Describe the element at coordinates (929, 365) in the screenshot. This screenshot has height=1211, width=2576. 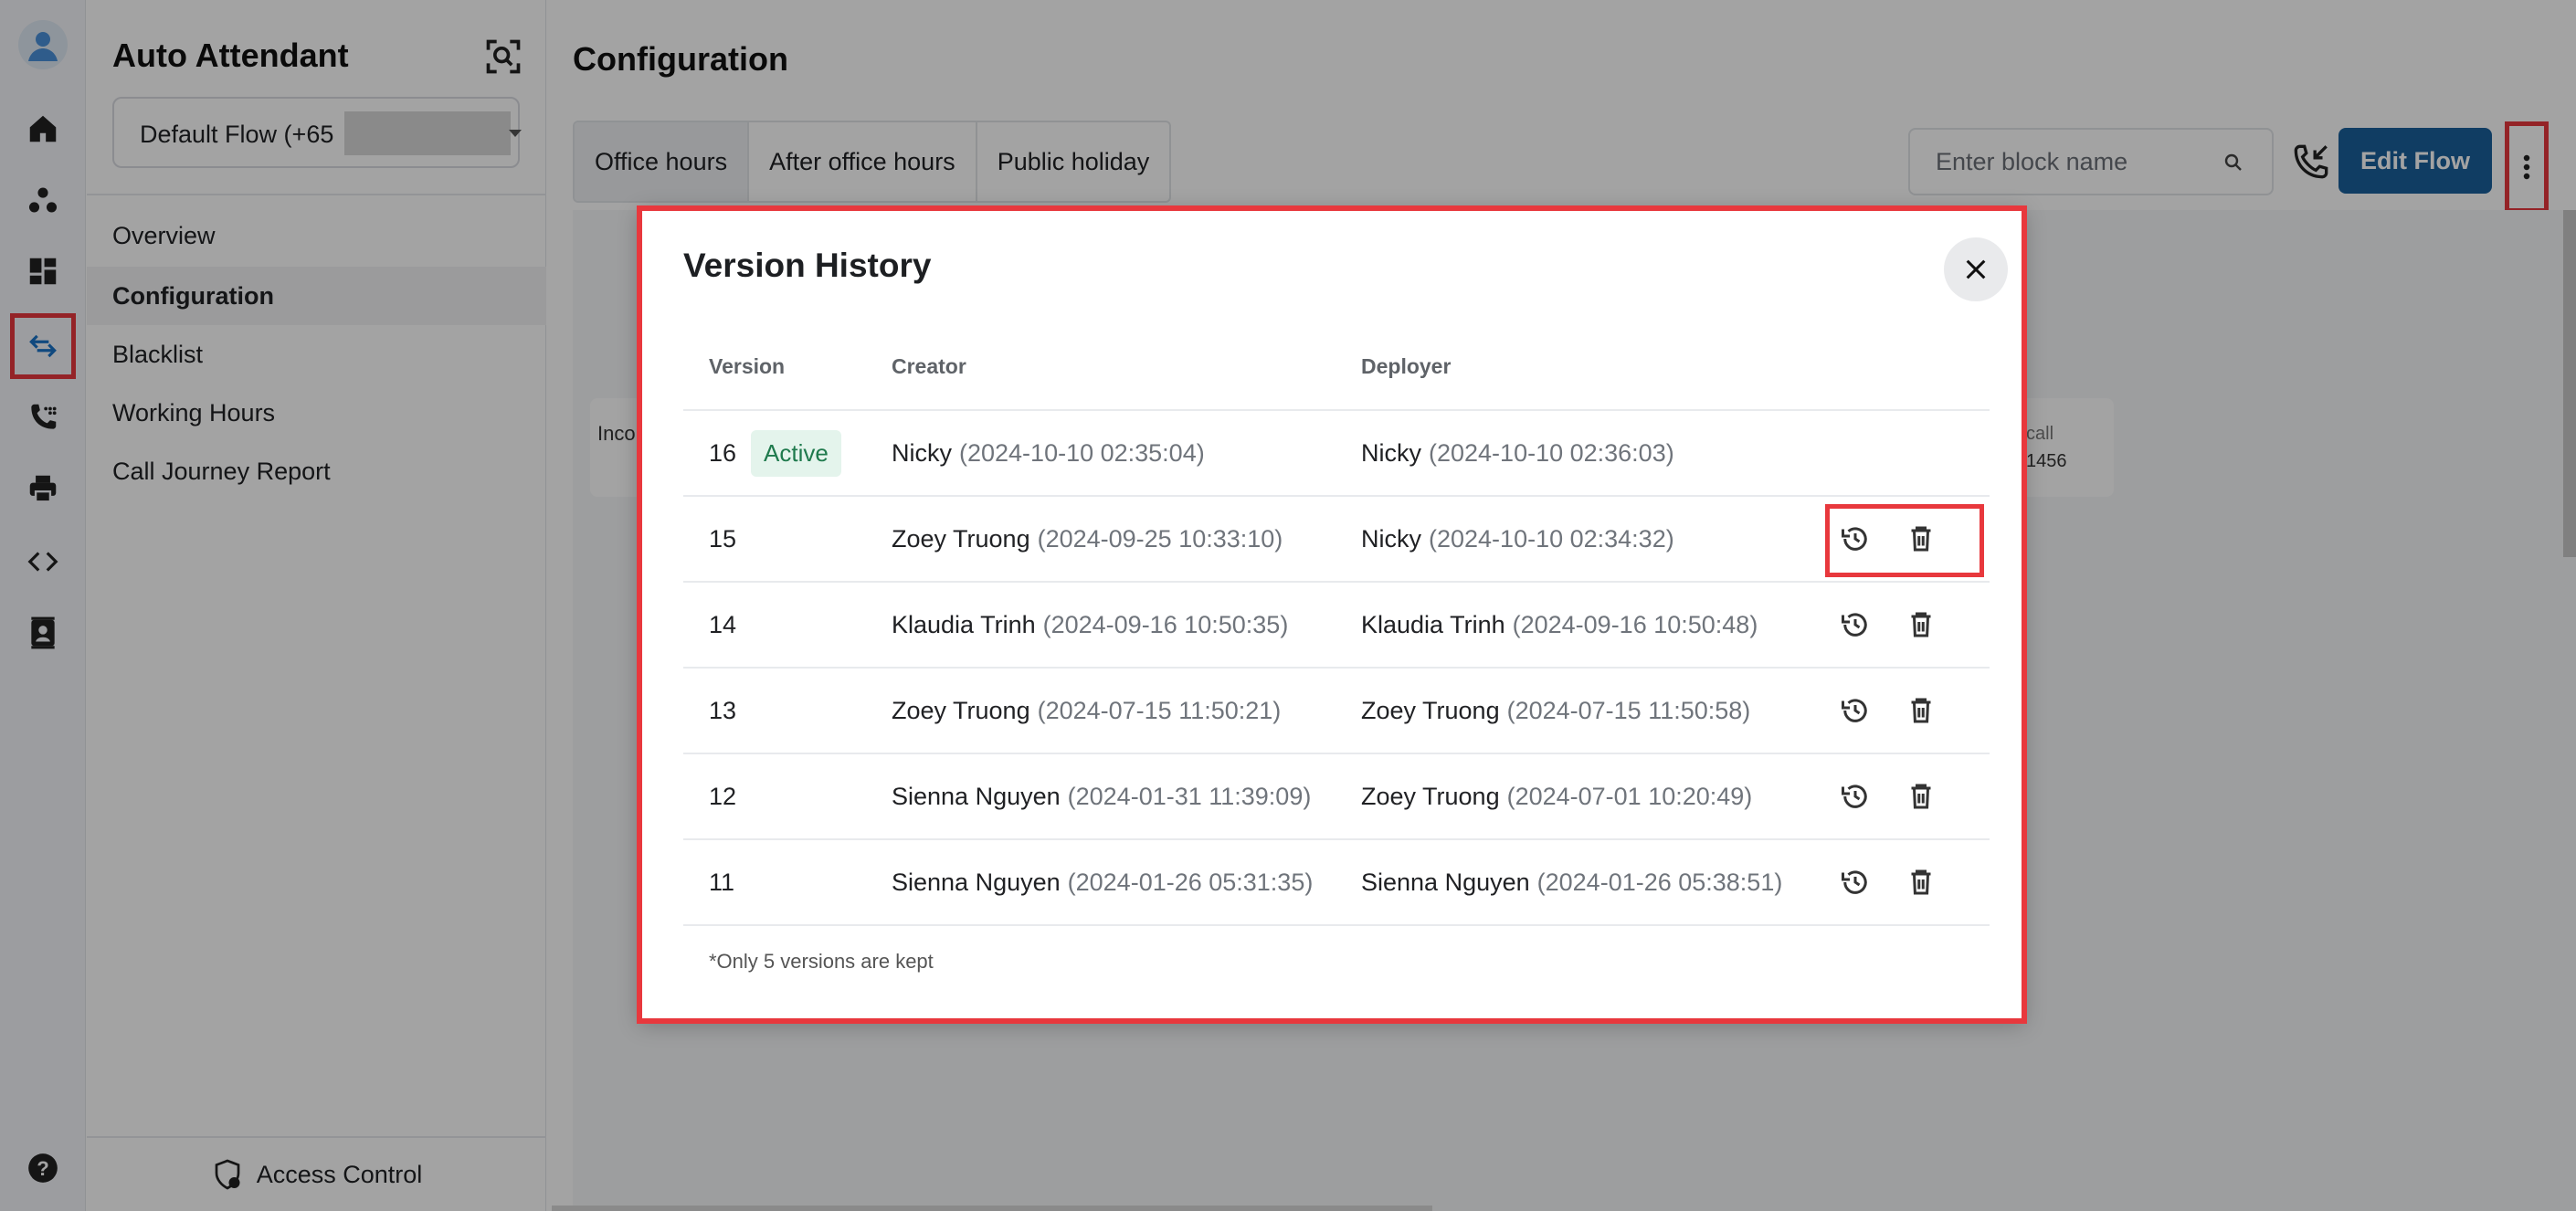
I see `column-header-creator: Creator` at that location.